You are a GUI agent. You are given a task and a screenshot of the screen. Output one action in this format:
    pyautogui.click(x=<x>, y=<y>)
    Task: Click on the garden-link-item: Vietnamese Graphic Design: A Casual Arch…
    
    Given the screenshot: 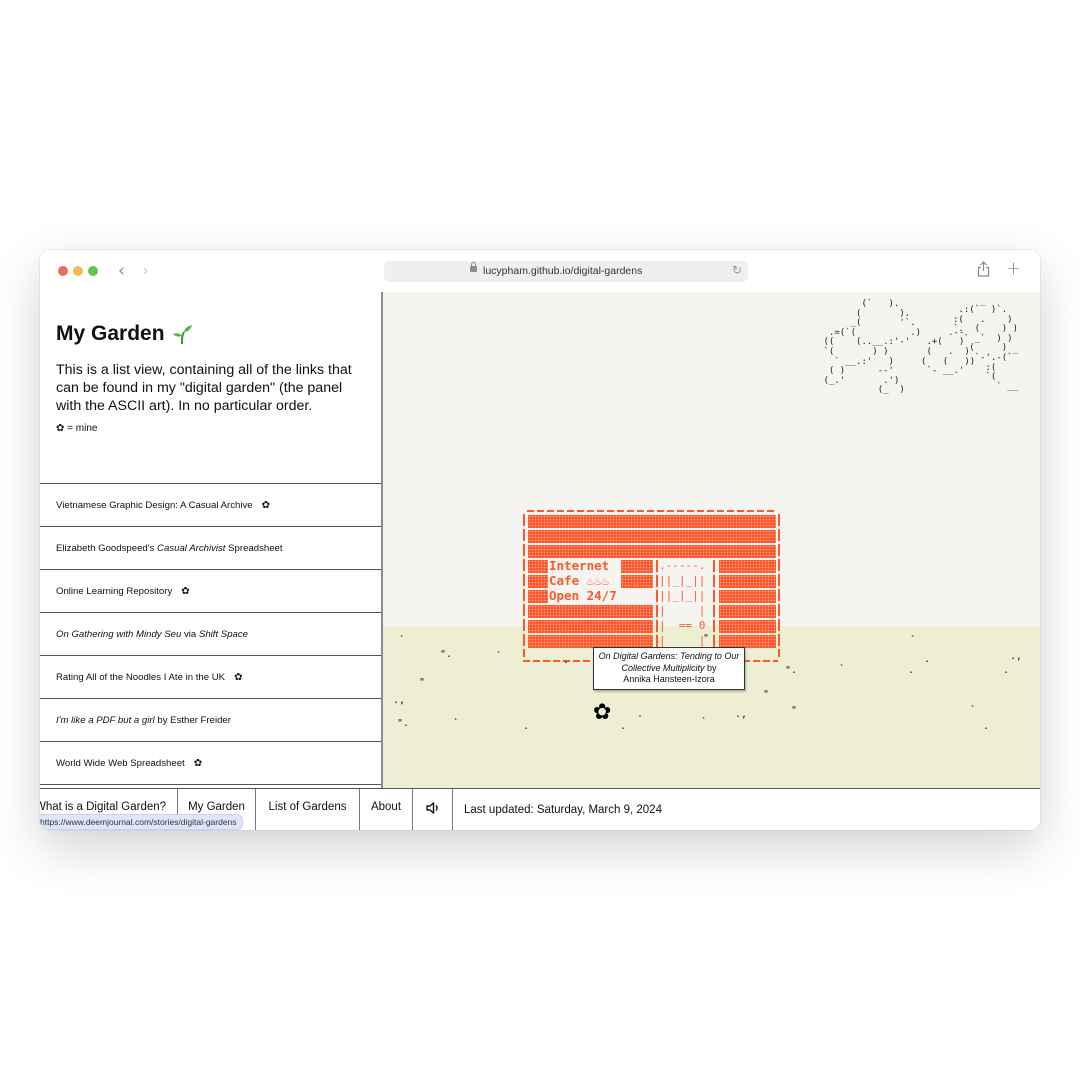 What is the action you would take?
    pyautogui.click(x=210, y=505)
    